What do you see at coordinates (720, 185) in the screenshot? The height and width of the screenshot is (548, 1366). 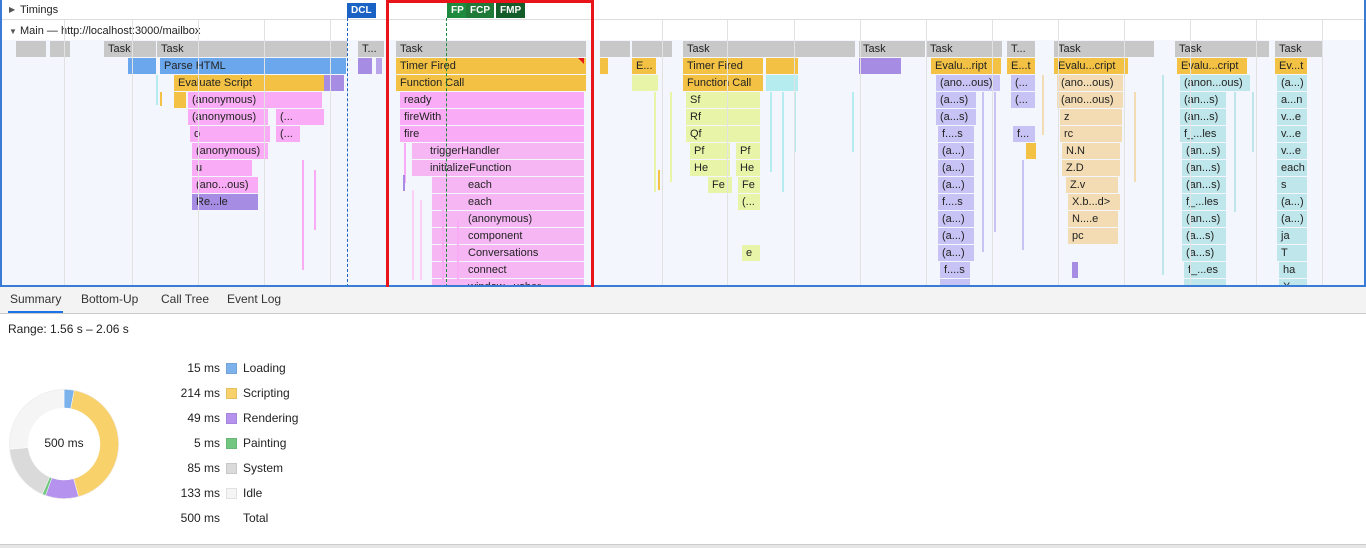 I see `function-block: Fe` at bounding box center [720, 185].